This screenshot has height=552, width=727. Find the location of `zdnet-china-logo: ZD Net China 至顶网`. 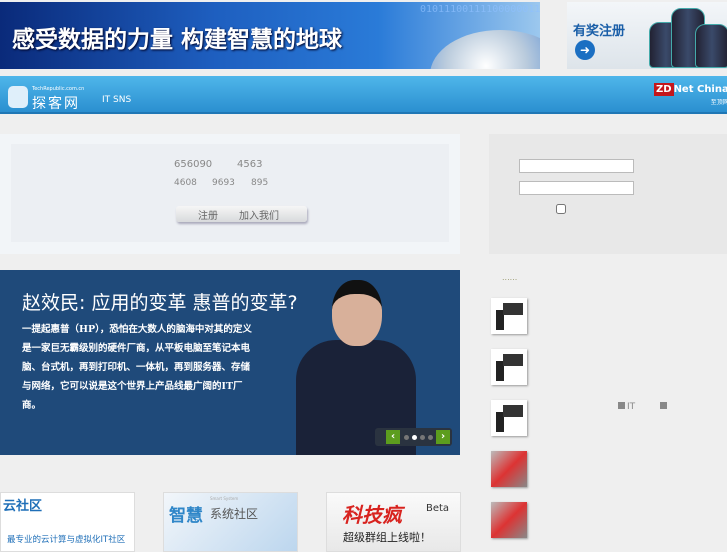

zdnet-china-logo: ZD Net China 至顶网 is located at coordinates (690, 94).